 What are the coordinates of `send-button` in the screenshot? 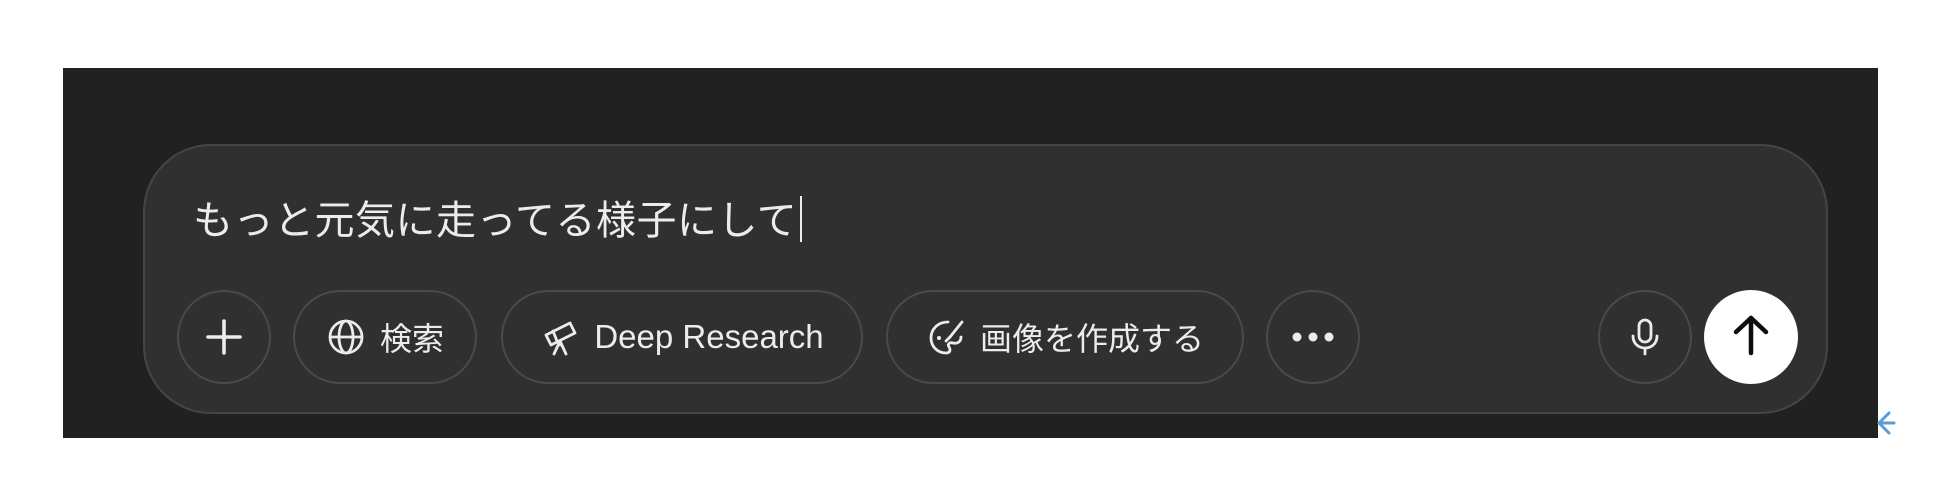 It's located at (1751, 337).